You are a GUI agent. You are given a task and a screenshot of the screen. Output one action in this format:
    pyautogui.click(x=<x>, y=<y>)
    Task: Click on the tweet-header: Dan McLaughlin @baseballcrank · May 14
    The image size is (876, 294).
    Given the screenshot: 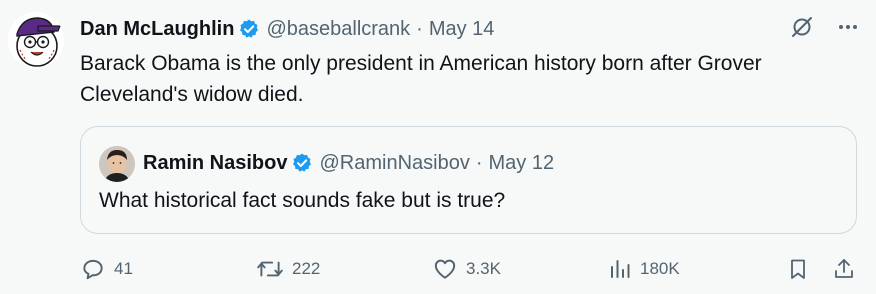 What is the action you would take?
    pyautogui.click(x=287, y=29)
    